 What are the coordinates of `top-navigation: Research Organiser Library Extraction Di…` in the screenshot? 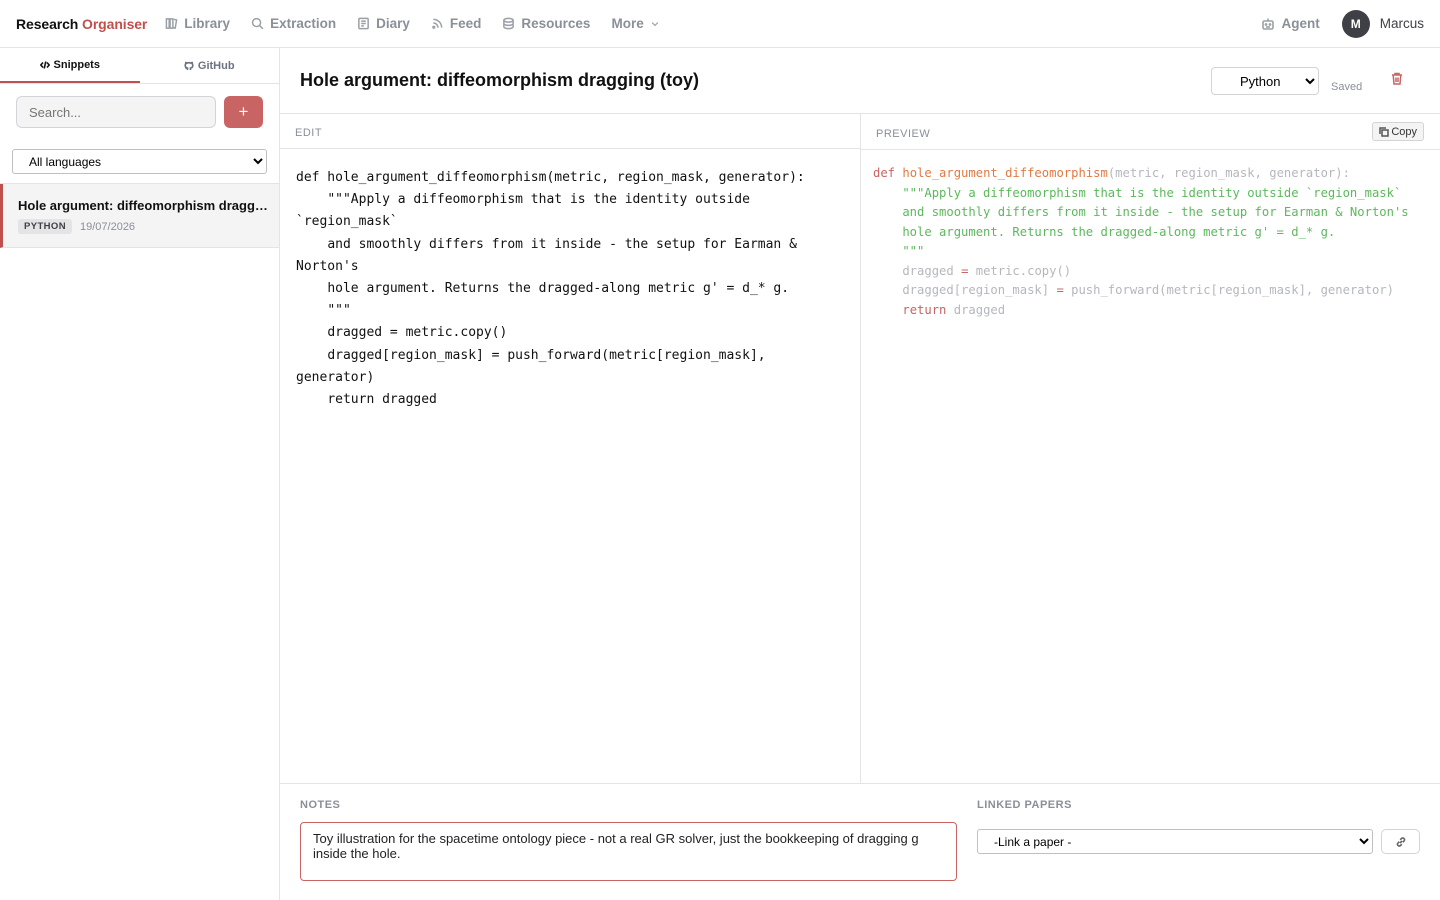 It's located at (720, 24).